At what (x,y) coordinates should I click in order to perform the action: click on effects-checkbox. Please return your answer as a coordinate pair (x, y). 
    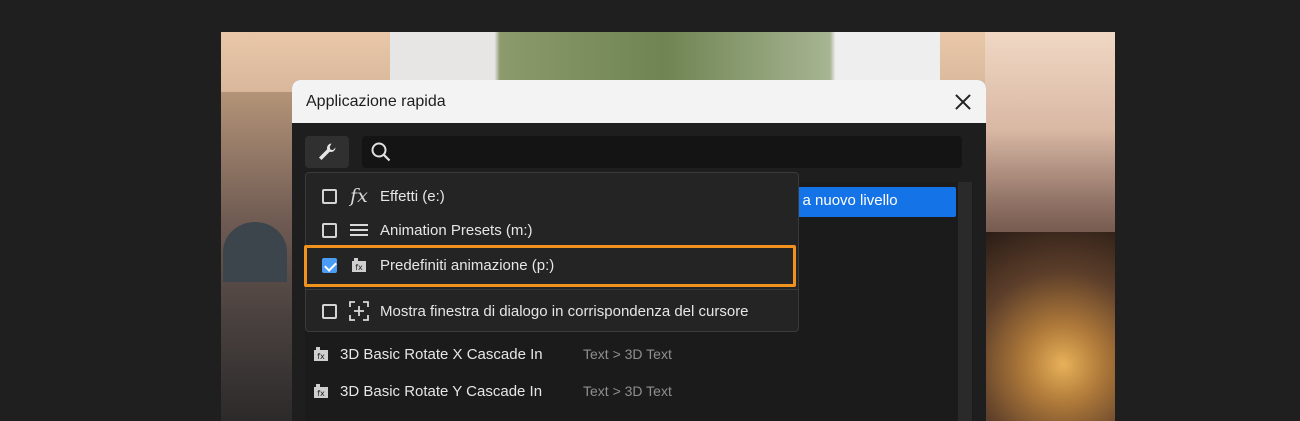
    Looking at the image, I should click on (329, 196).